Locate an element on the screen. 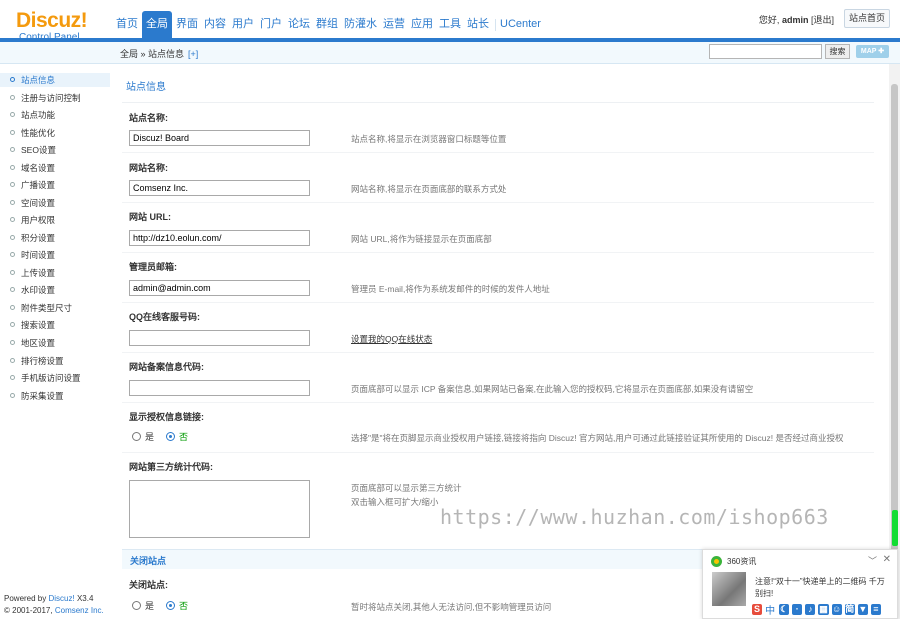 The width and height of the screenshot is (900, 619). stats-code-textarea is located at coordinates (219, 509).